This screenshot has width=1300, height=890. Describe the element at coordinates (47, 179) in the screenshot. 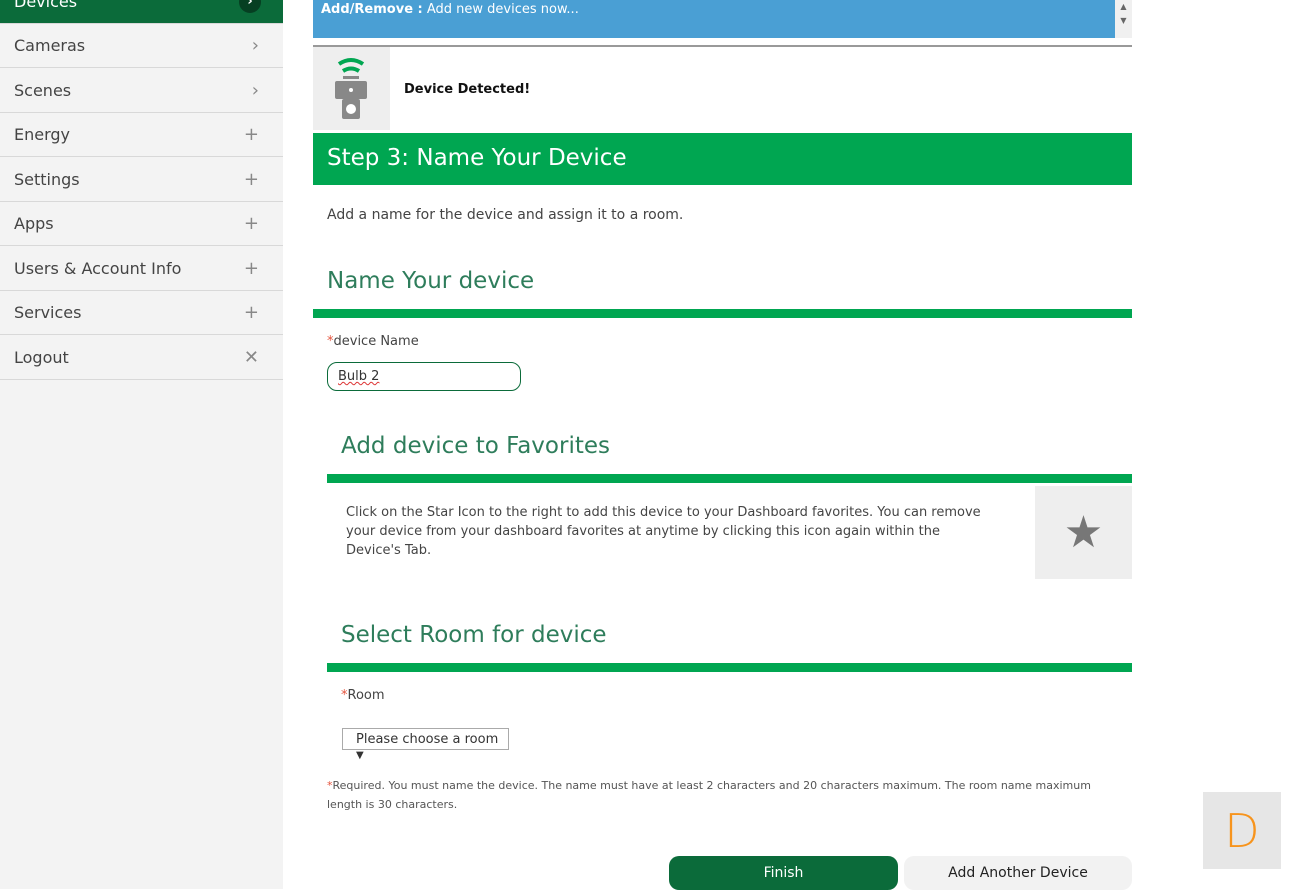

I see `nav-label: Settings` at that location.